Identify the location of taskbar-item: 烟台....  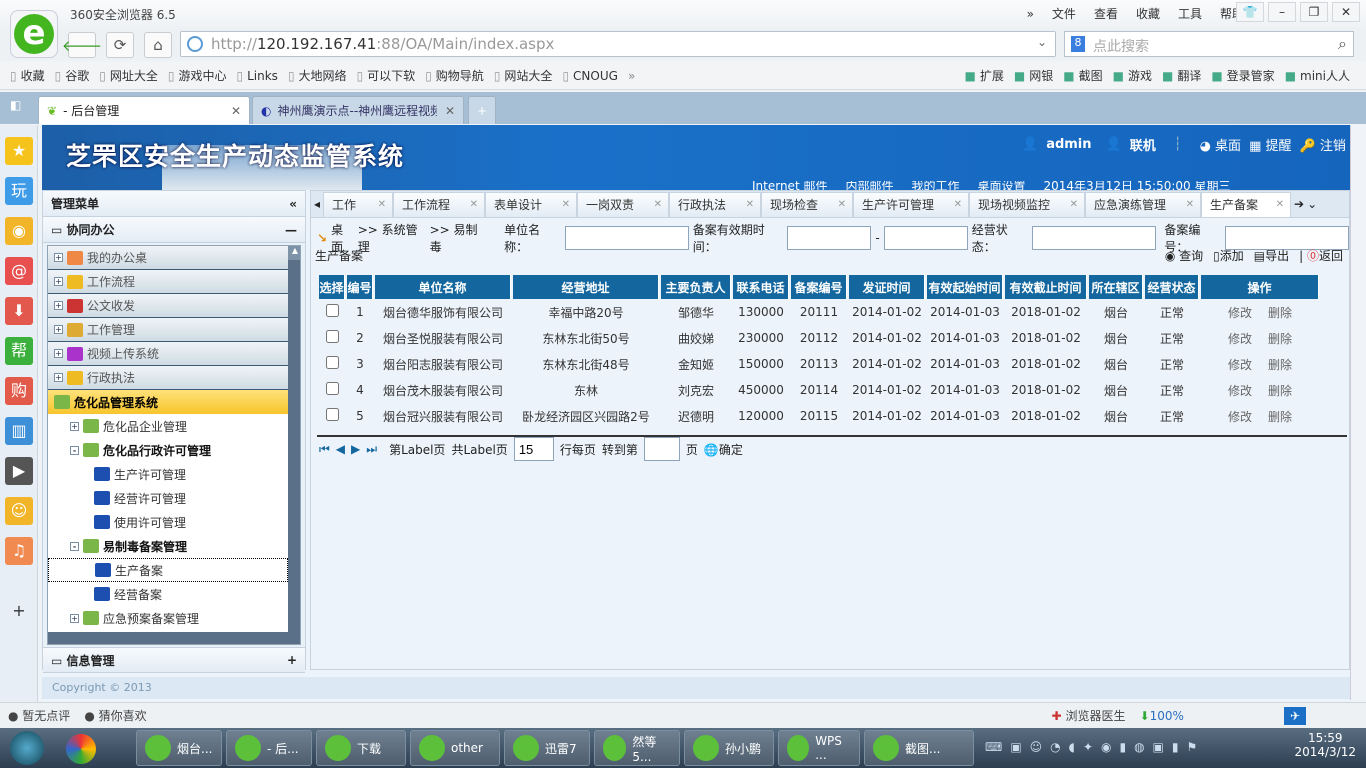
(179, 748).